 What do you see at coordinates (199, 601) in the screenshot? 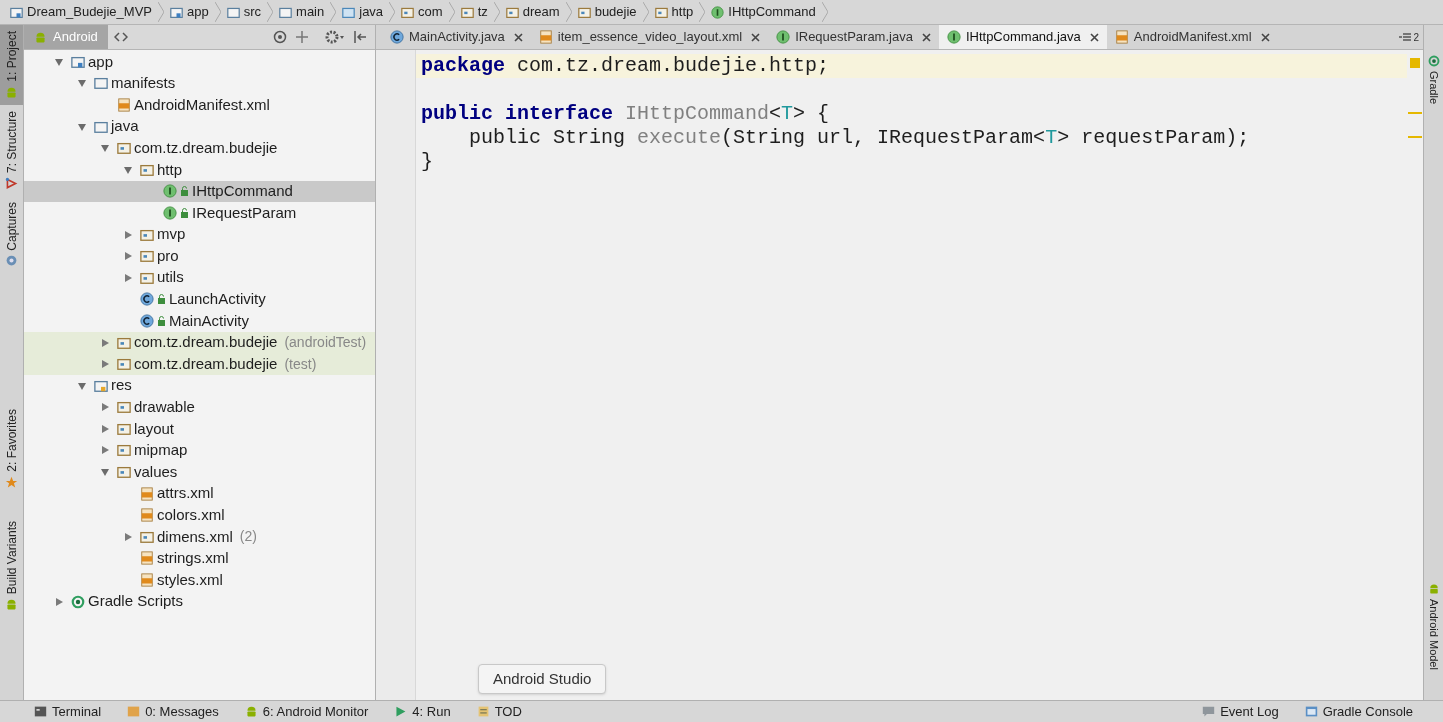
I see `tree-item: Gradle Scripts` at bounding box center [199, 601].